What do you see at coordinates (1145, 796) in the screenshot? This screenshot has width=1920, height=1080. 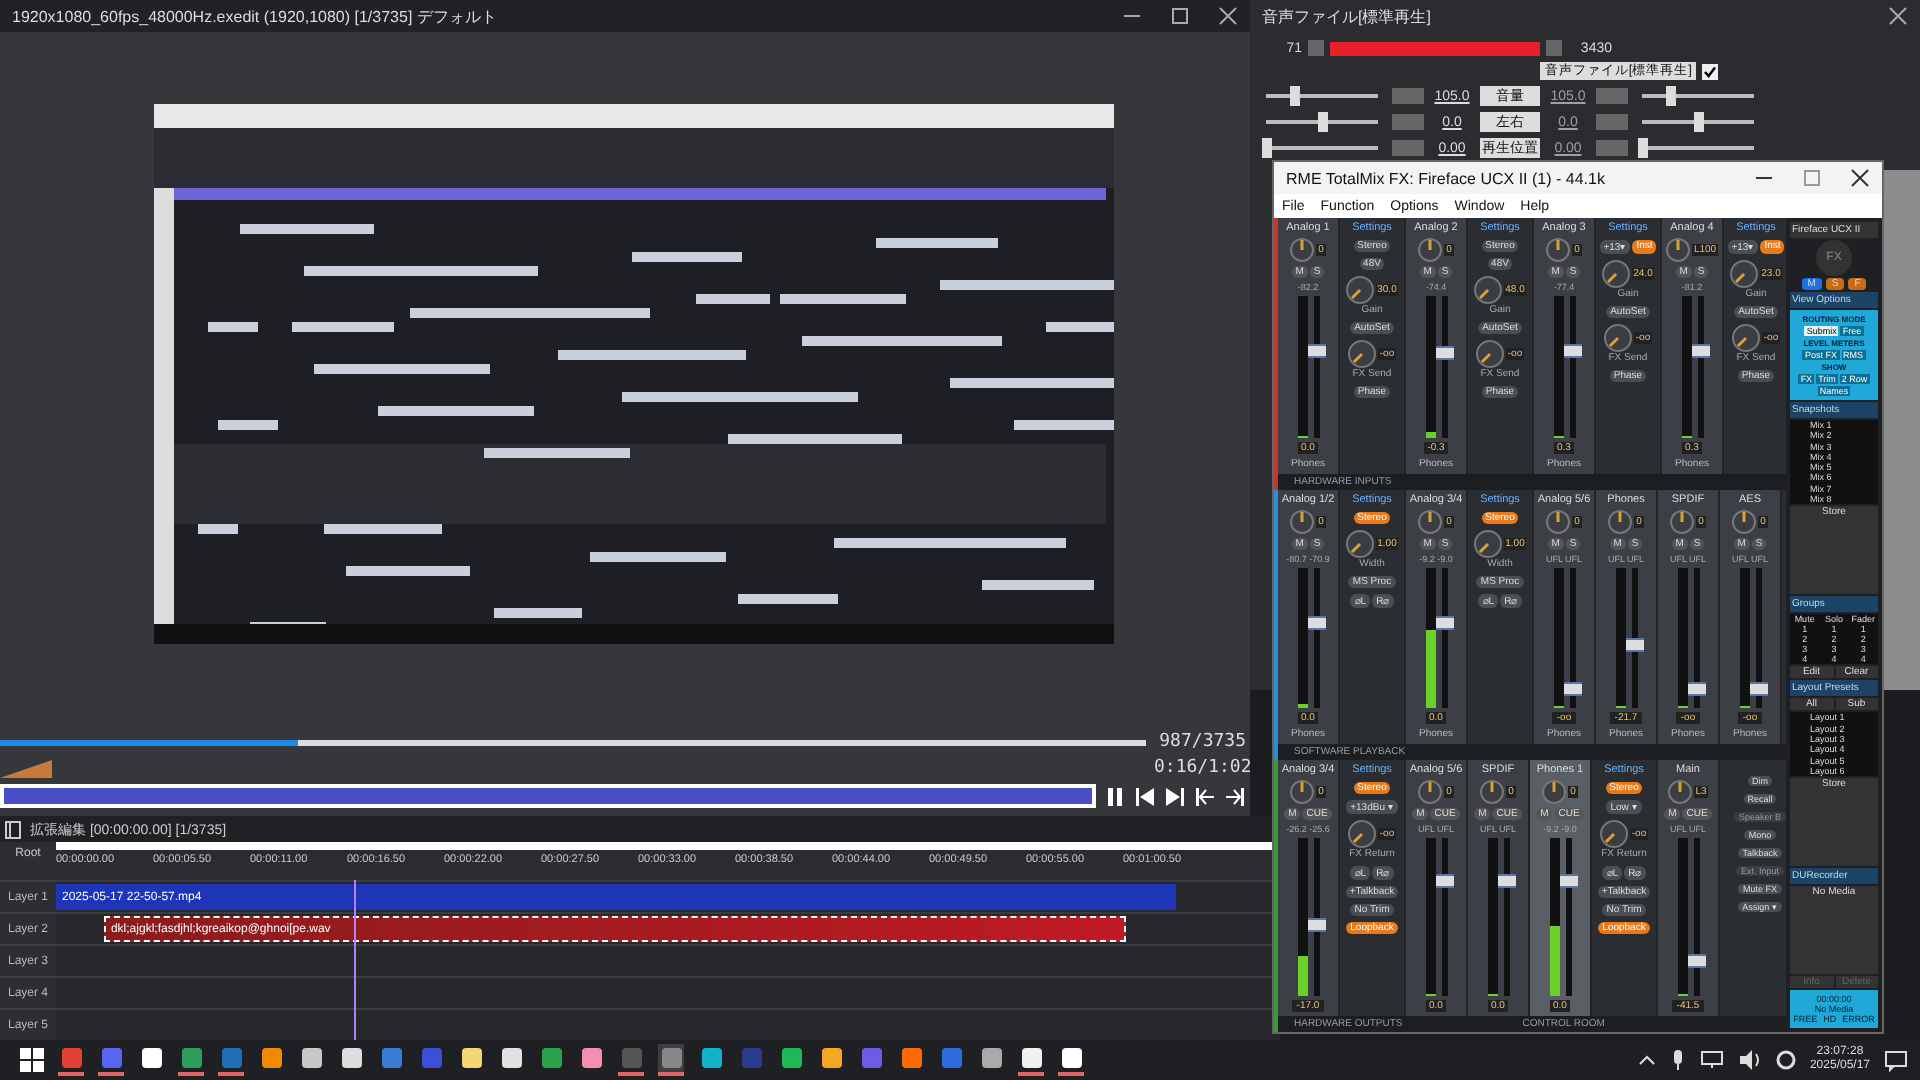 I see `step-back-icon` at bounding box center [1145, 796].